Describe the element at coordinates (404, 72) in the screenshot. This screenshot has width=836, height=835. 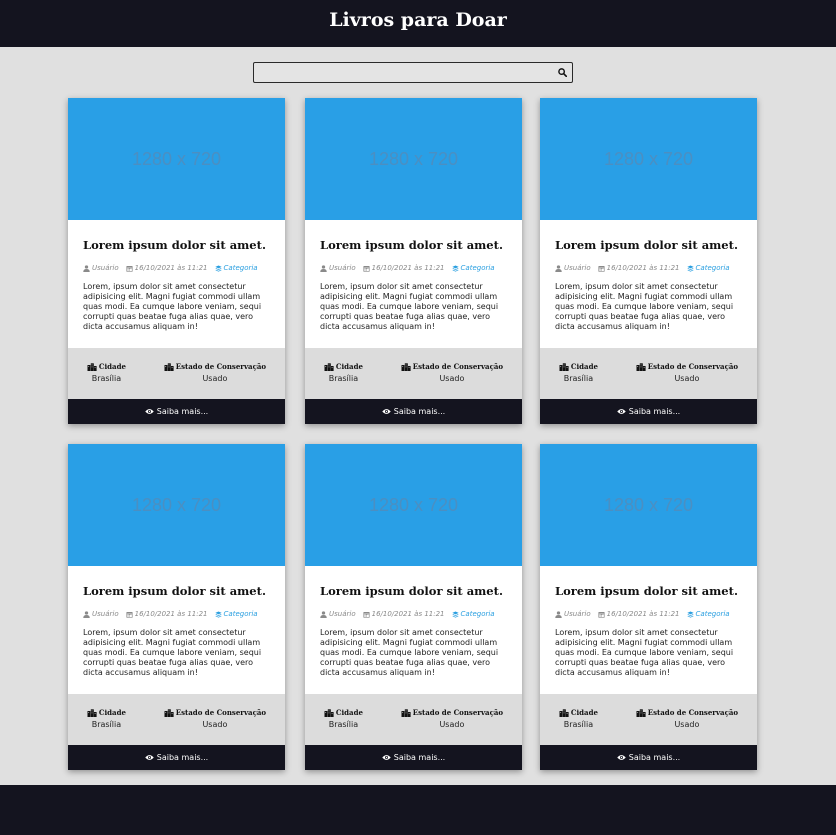
I see `search-input` at that location.